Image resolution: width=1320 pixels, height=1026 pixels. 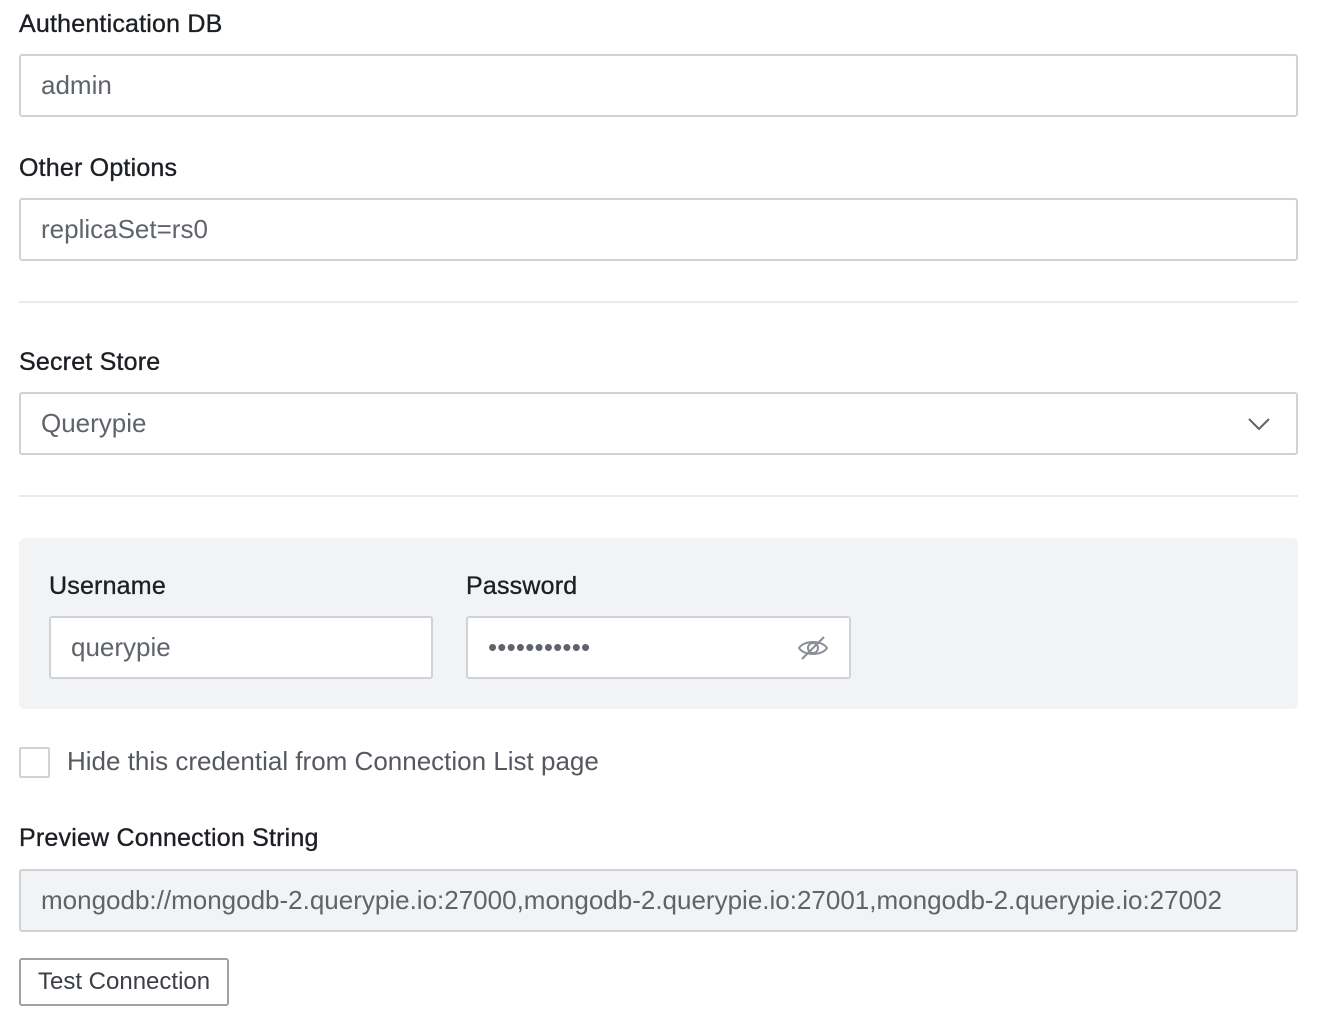 I want to click on username-label: Username, so click(x=107, y=586).